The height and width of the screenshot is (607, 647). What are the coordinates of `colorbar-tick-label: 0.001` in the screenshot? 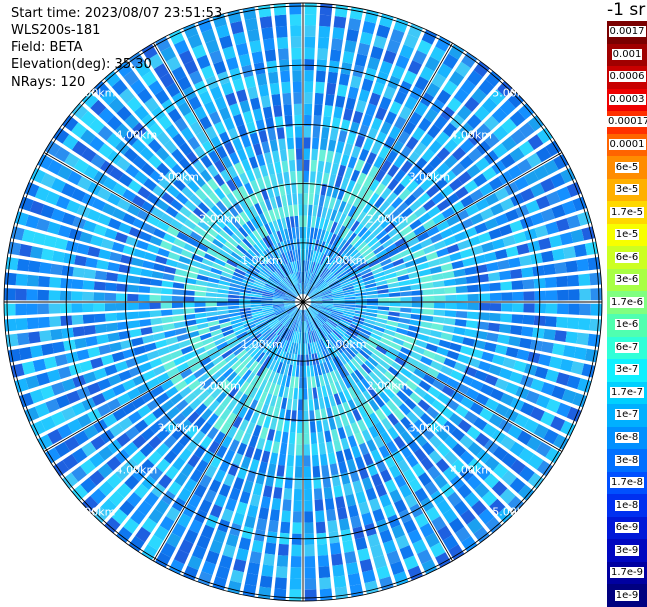 It's located at (627, 54).